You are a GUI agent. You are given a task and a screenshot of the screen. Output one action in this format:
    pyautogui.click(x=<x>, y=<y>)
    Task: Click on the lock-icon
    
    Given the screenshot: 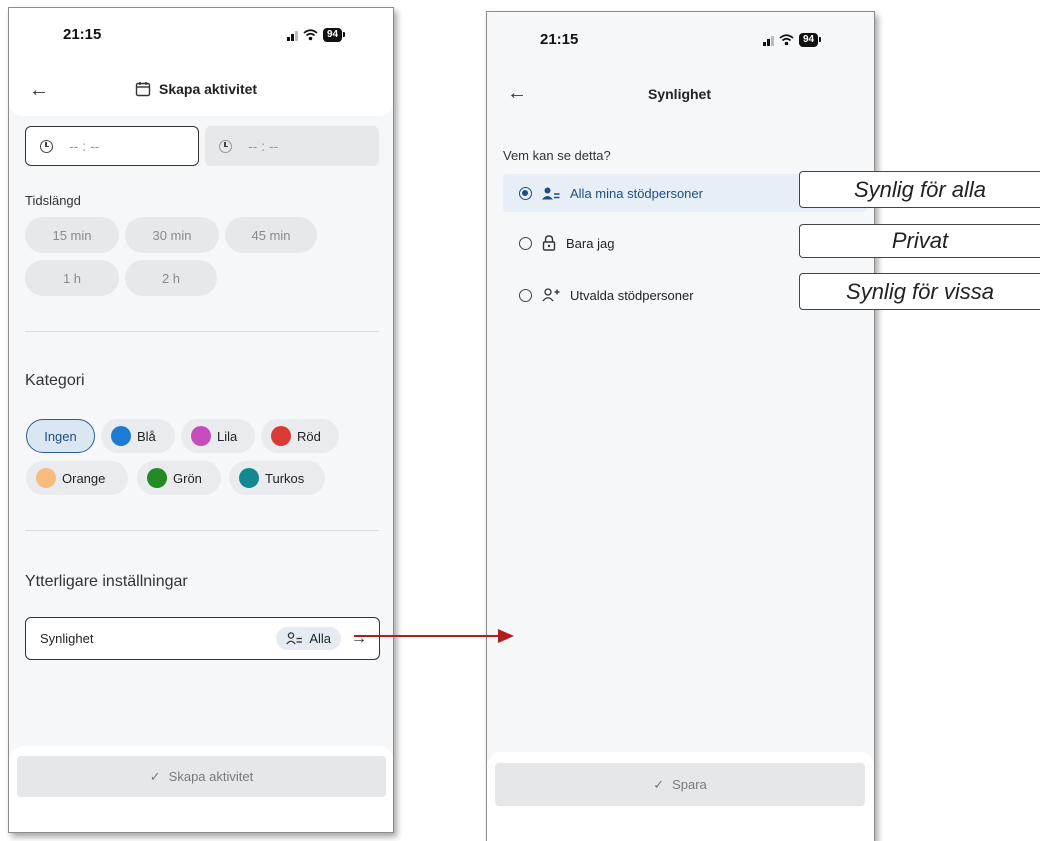 What is the action you would take?
    pyautogui.click(x=549, y=243)
    